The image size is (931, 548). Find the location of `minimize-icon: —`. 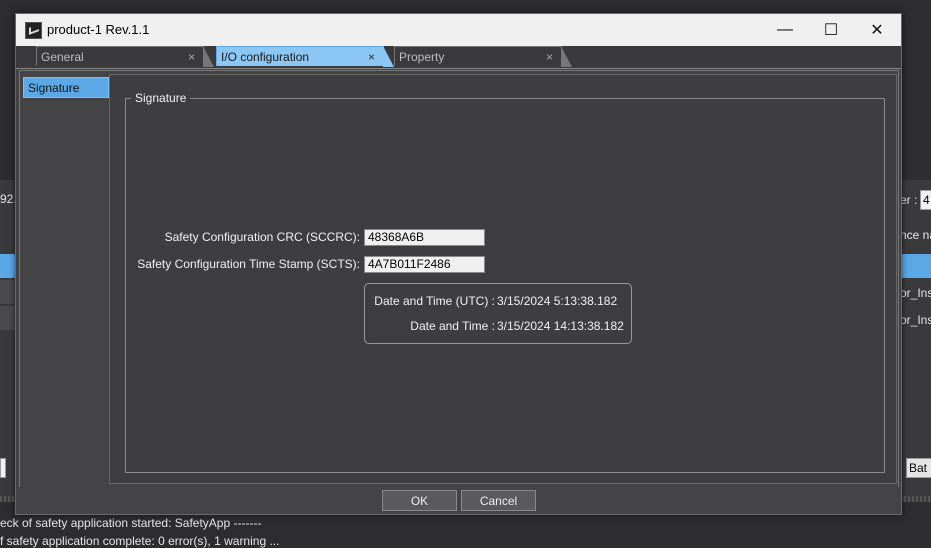

minimize-icon: — is located at coordinates (785, 29).